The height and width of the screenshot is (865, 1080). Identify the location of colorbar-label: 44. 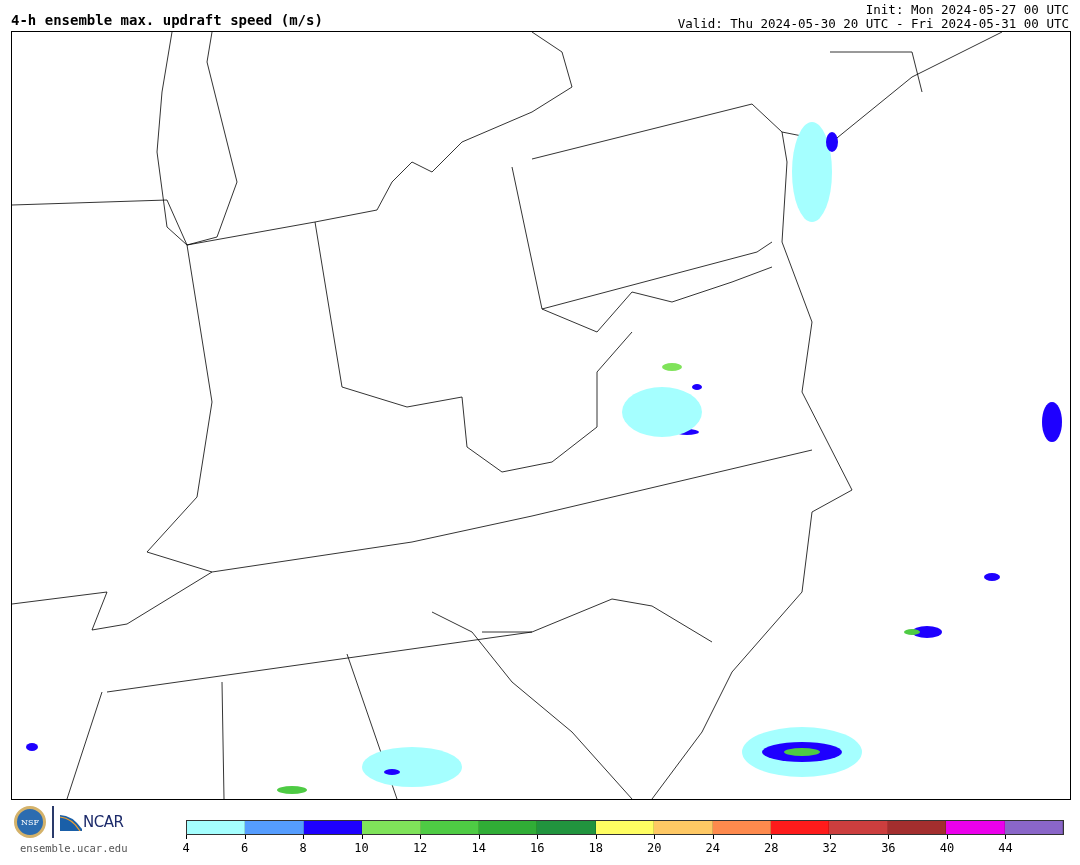
(1005, 848).